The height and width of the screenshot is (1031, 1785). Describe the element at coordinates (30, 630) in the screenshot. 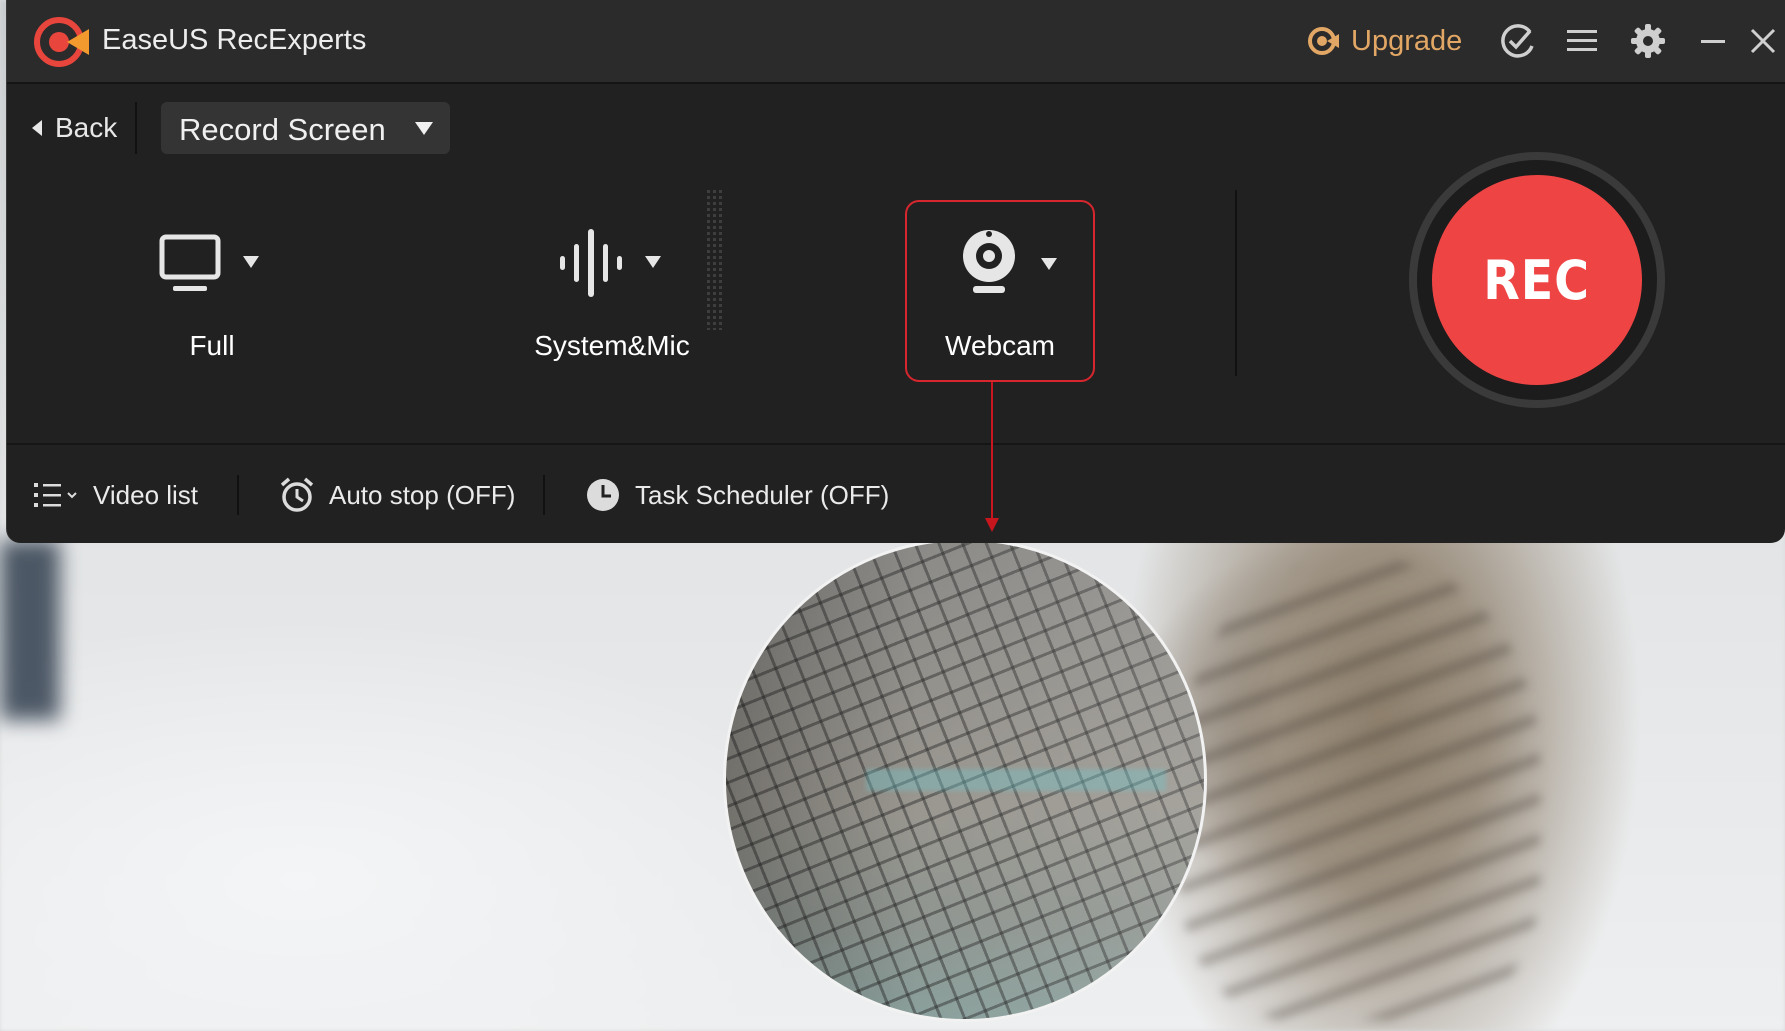

I see `wallpaper-shadow` at that location.